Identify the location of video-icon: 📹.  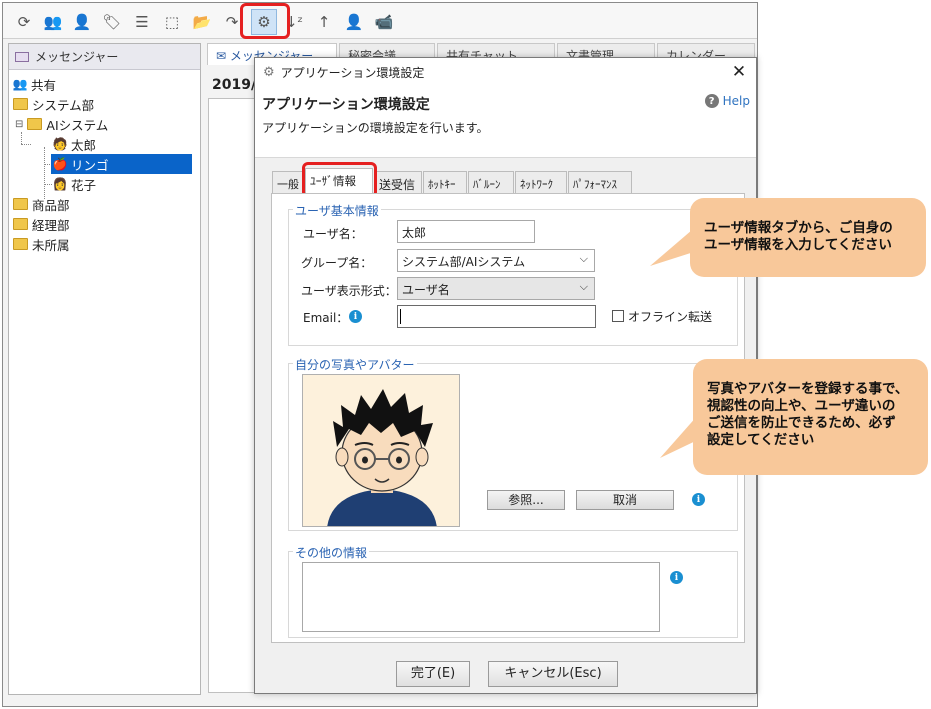
(384, 22).